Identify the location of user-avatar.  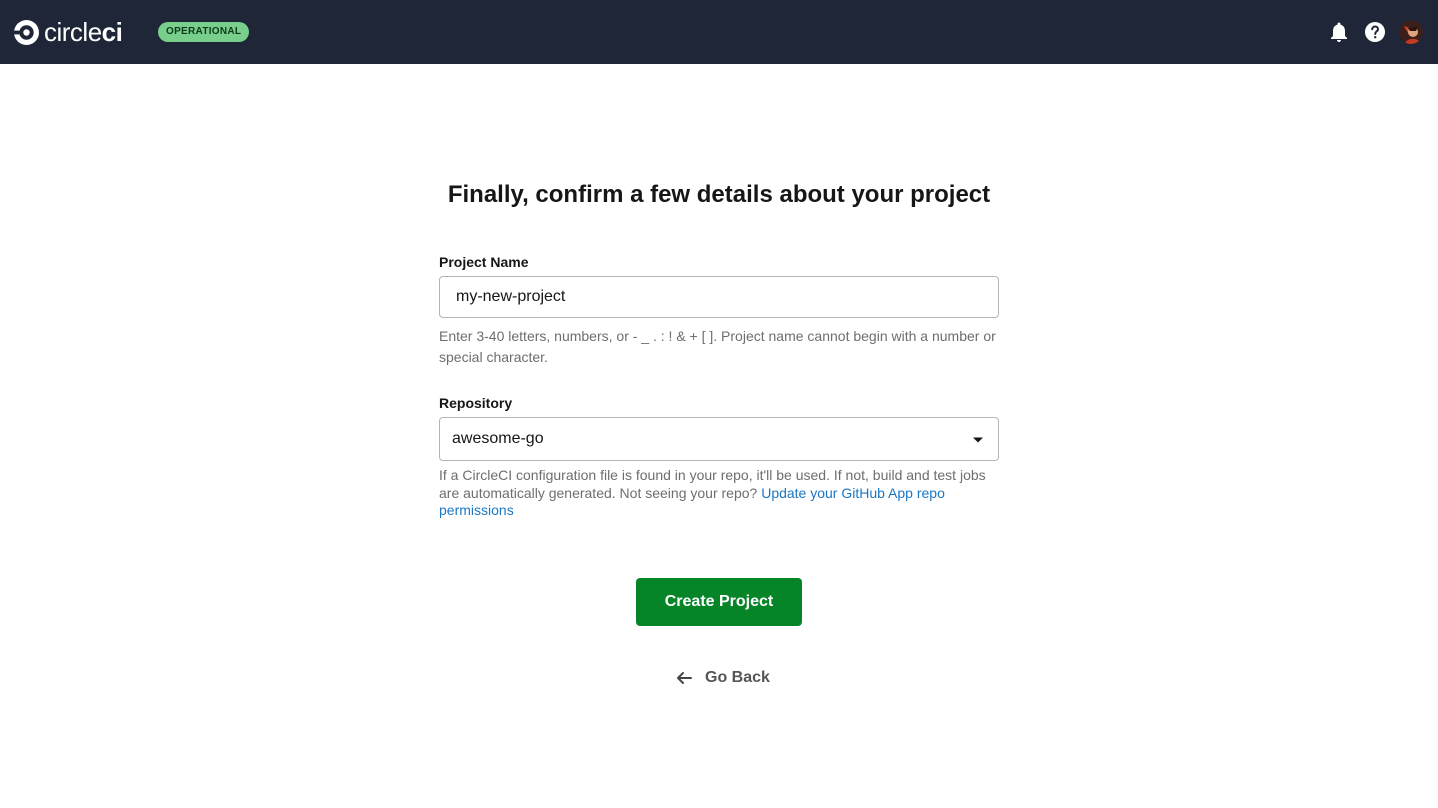
(1411, 32).